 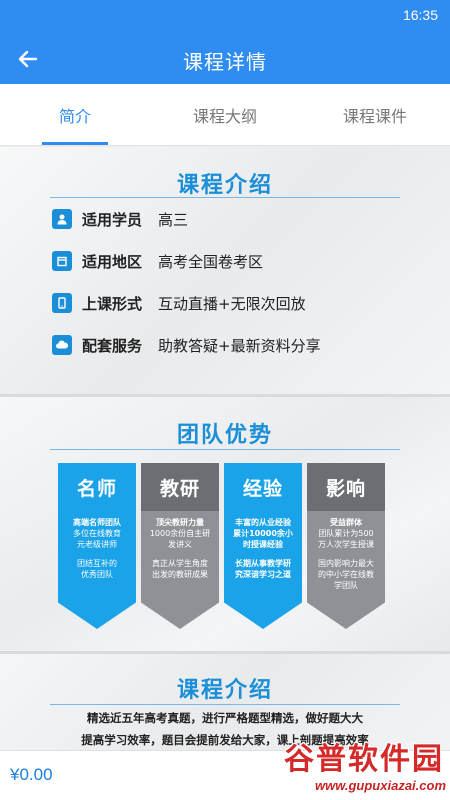 What do you see at coordinates (225, 17) in the screenshot?
I see `status-bar: 16:35` at bounding box center [225, 17].